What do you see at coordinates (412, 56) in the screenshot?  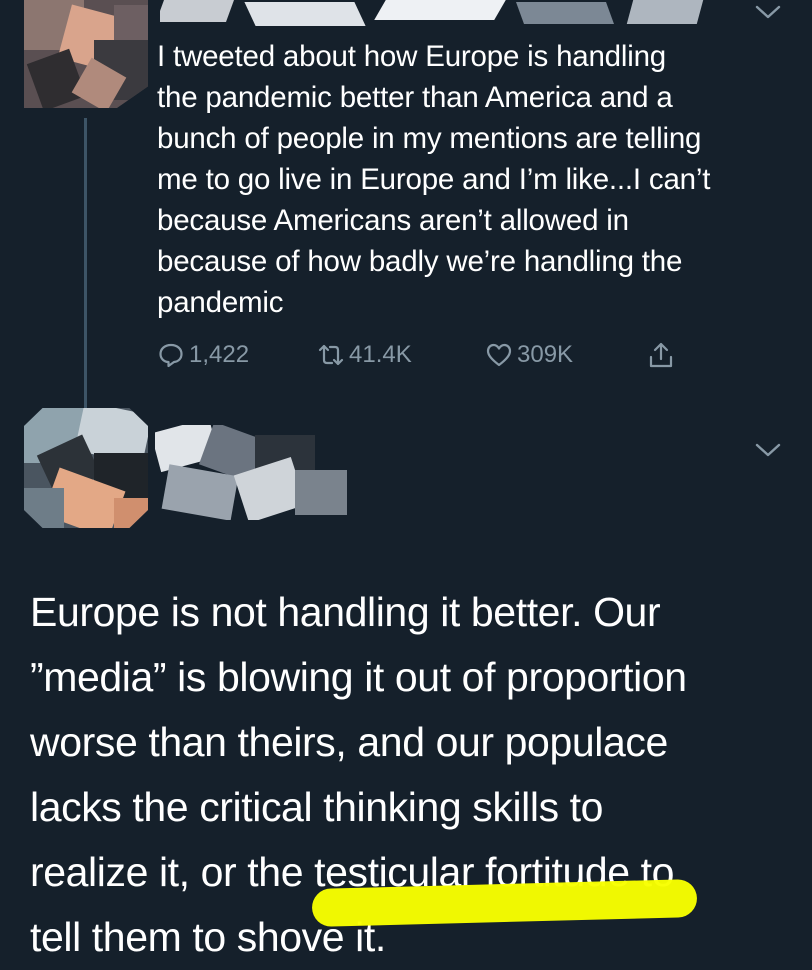 I see `tweet1-line: I tweeted about how Europe is handling` at bounding box center [412, 56].